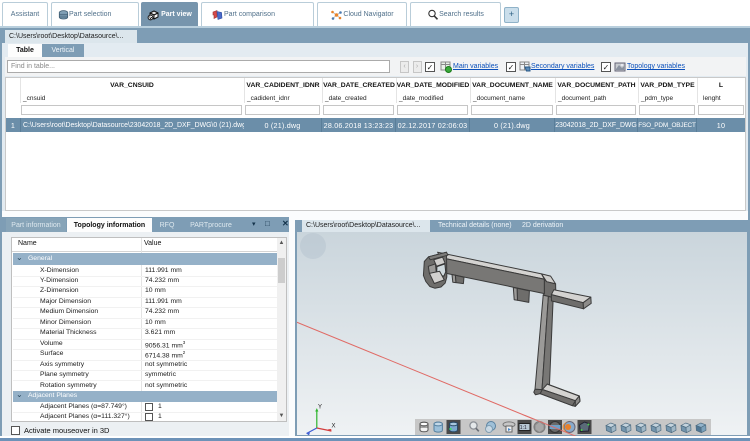  I want to click on svg-text: X, so click(334, 427).